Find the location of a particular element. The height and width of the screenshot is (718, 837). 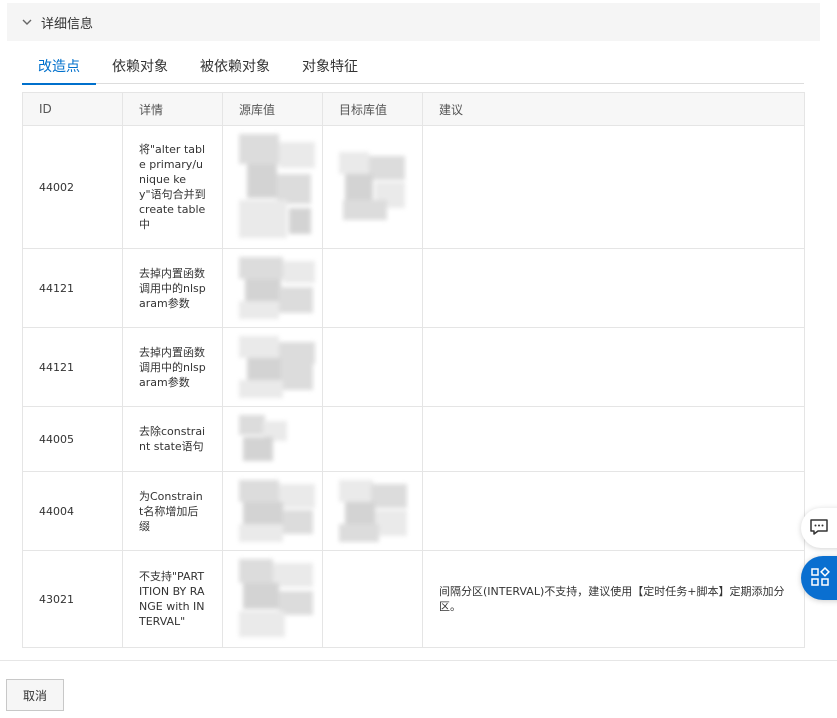

table-header-row: ID 详情 源库值 目标库值 建议 is located at coordinates (413, 109).